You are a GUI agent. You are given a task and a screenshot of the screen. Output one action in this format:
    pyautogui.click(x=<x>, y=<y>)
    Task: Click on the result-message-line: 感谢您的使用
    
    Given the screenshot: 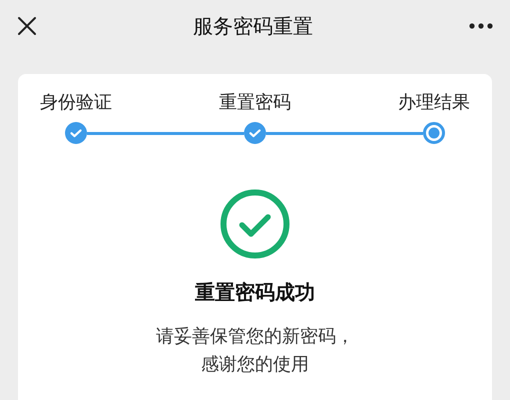 What is the action you would take?
    pyautogui.click(x=255, y=365)
    